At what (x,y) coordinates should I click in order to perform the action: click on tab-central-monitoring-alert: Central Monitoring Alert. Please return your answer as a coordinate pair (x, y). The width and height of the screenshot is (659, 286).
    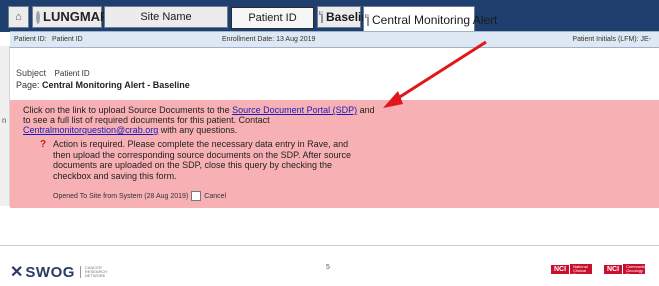
    Looking at the image, I should click on (430, 19).